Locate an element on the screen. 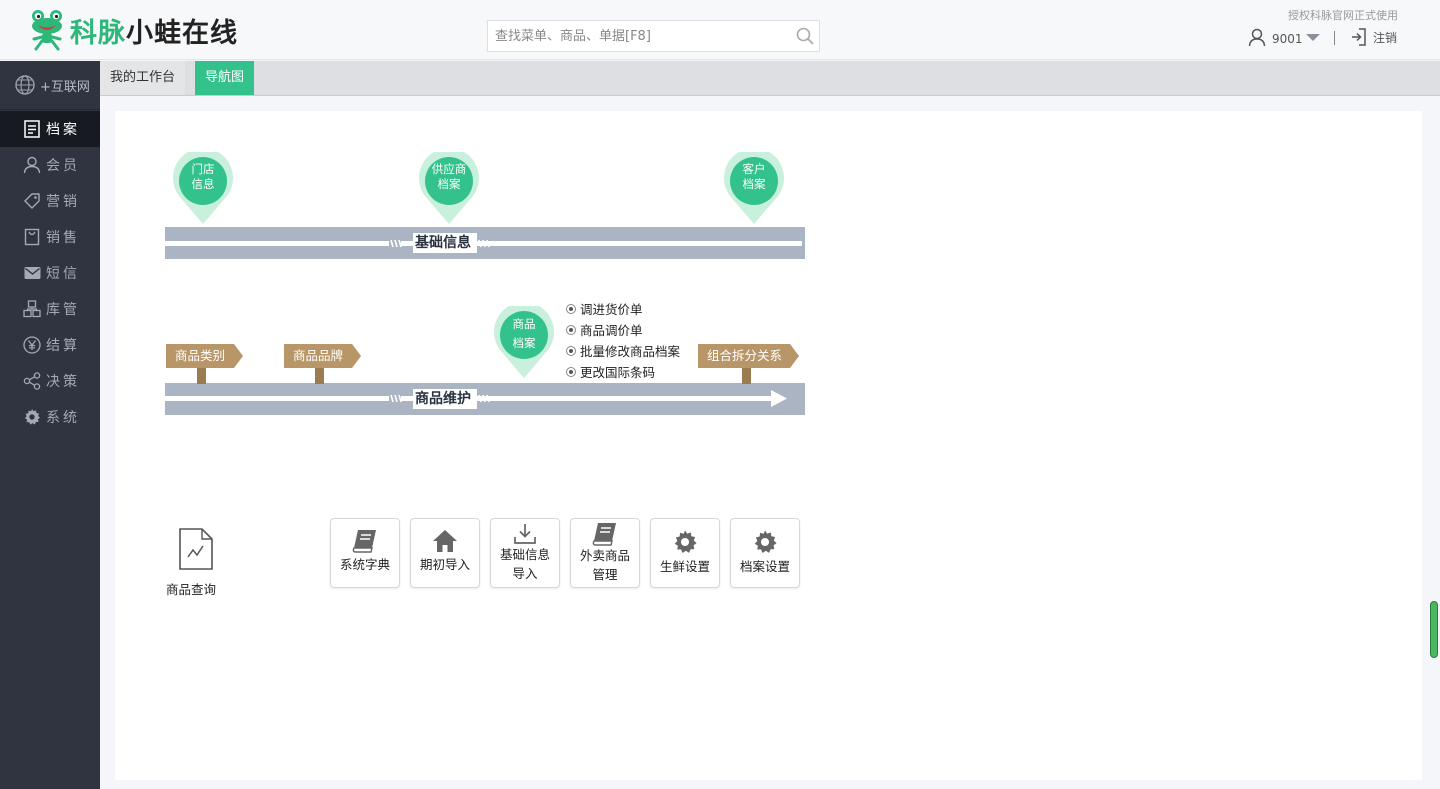 The width and height of the screenshot is (1440, 789). sidebar-item-label: 系统 is located at coordinates (63, 418).